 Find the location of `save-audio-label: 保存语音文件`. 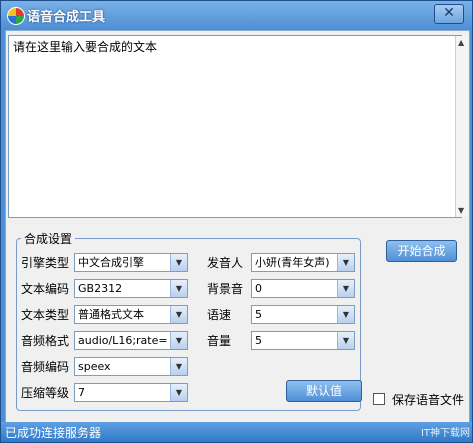

save-audio-label: 保存语音文件 is located at coordinates (428, 400).